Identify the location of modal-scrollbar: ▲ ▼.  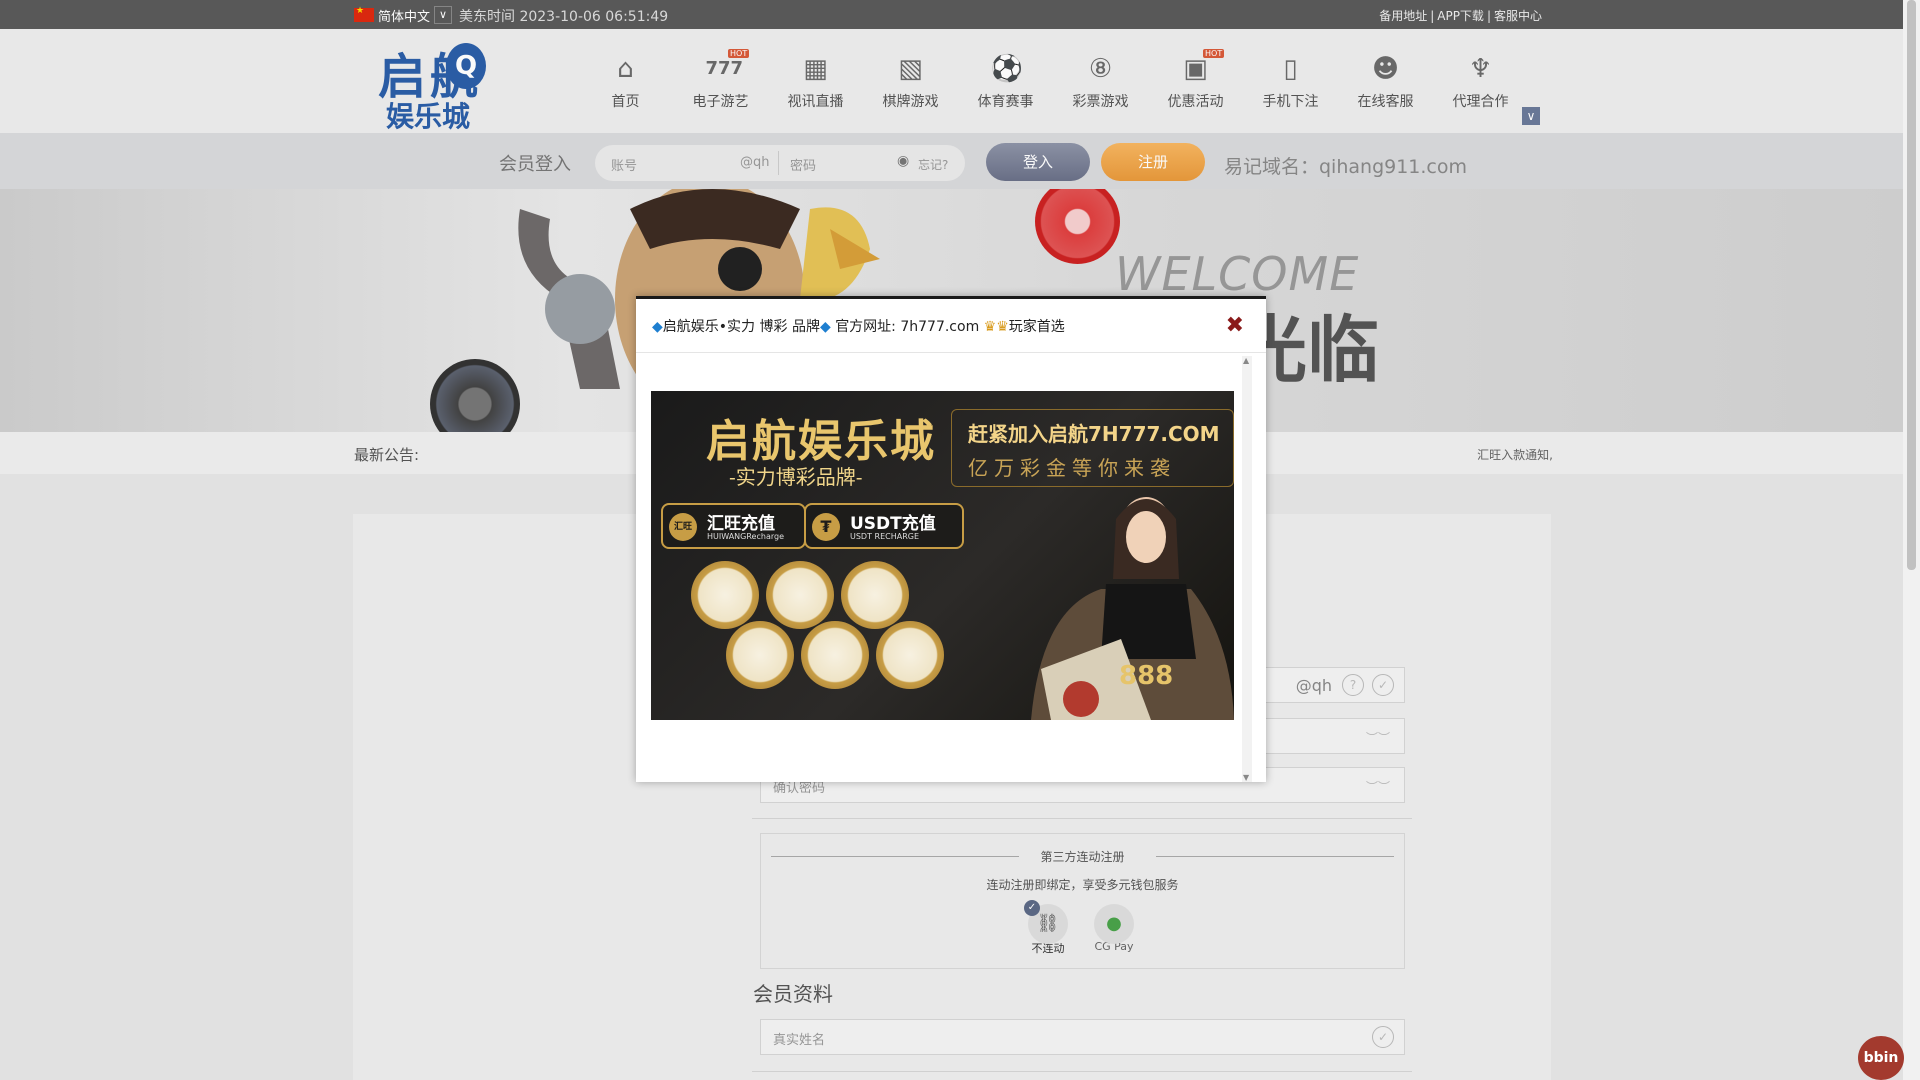
(1247, 569).